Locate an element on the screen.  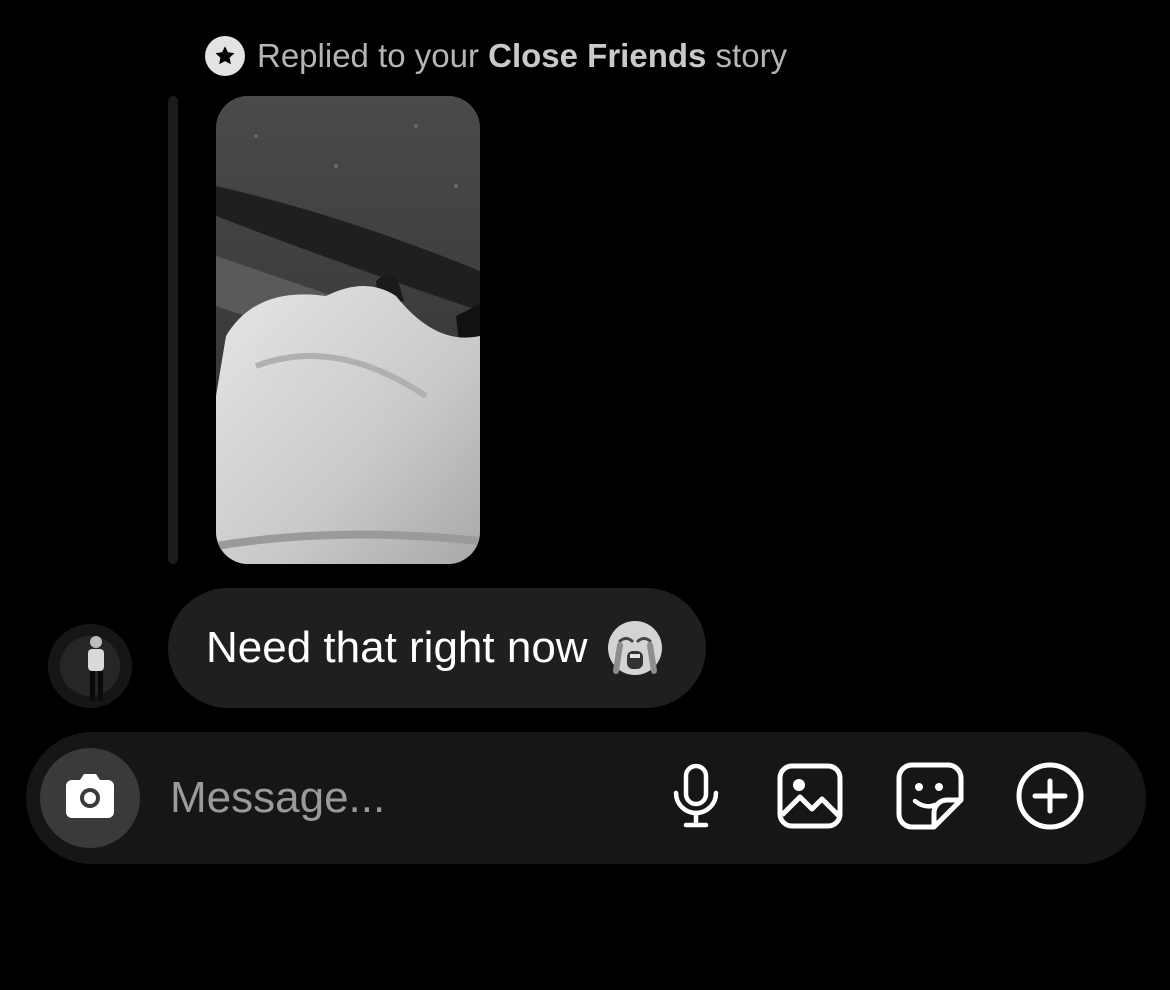
microphone-icon is located at coordinates (696, 798).